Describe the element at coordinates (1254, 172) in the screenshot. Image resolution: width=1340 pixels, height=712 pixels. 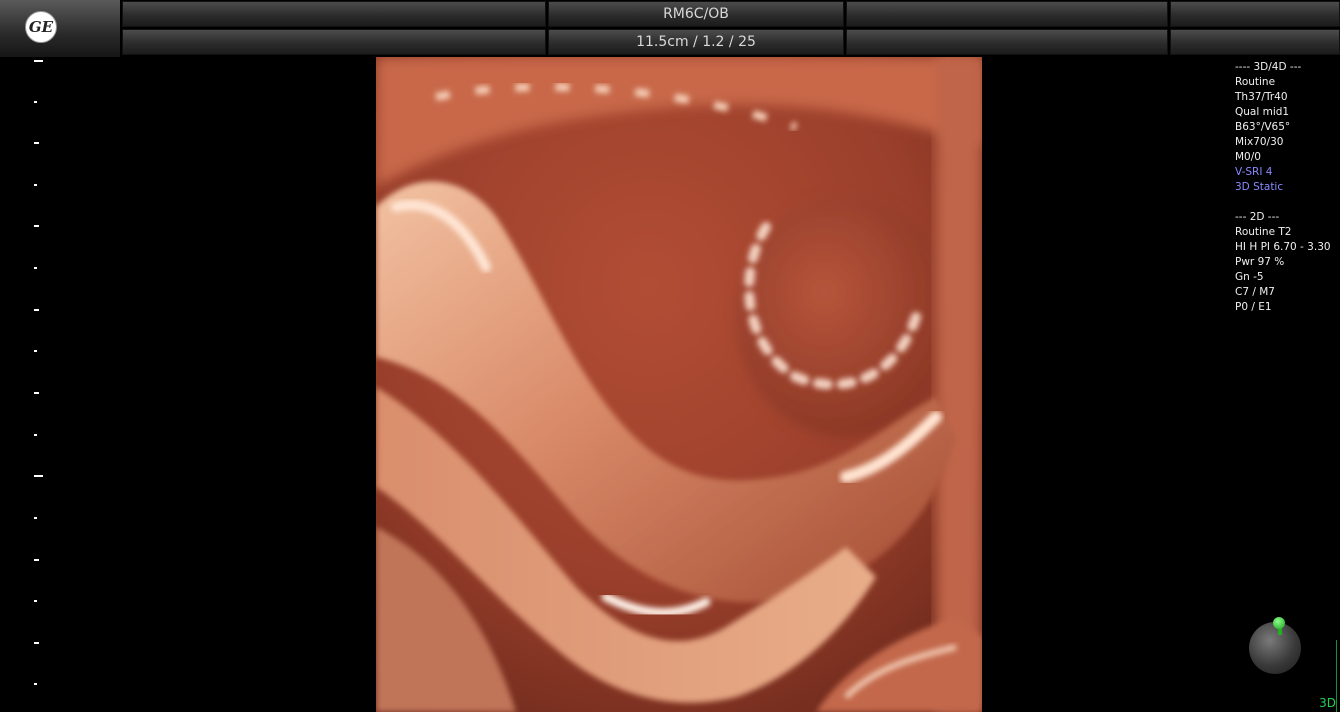
I see `vsri-setting: V-SRI 4` at that location.